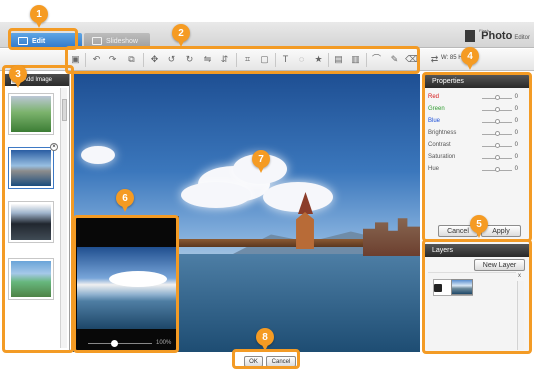 The image size is (534, 372). Describe the element at coordinates (470, 36) in the screenshot. I see `brand-mark-icon` at that location.